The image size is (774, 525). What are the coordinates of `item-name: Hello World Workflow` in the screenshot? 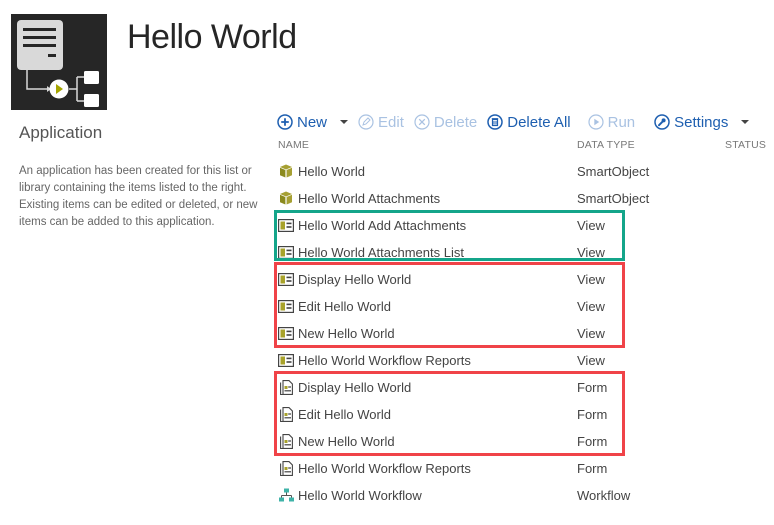 It's located at (360, 495).